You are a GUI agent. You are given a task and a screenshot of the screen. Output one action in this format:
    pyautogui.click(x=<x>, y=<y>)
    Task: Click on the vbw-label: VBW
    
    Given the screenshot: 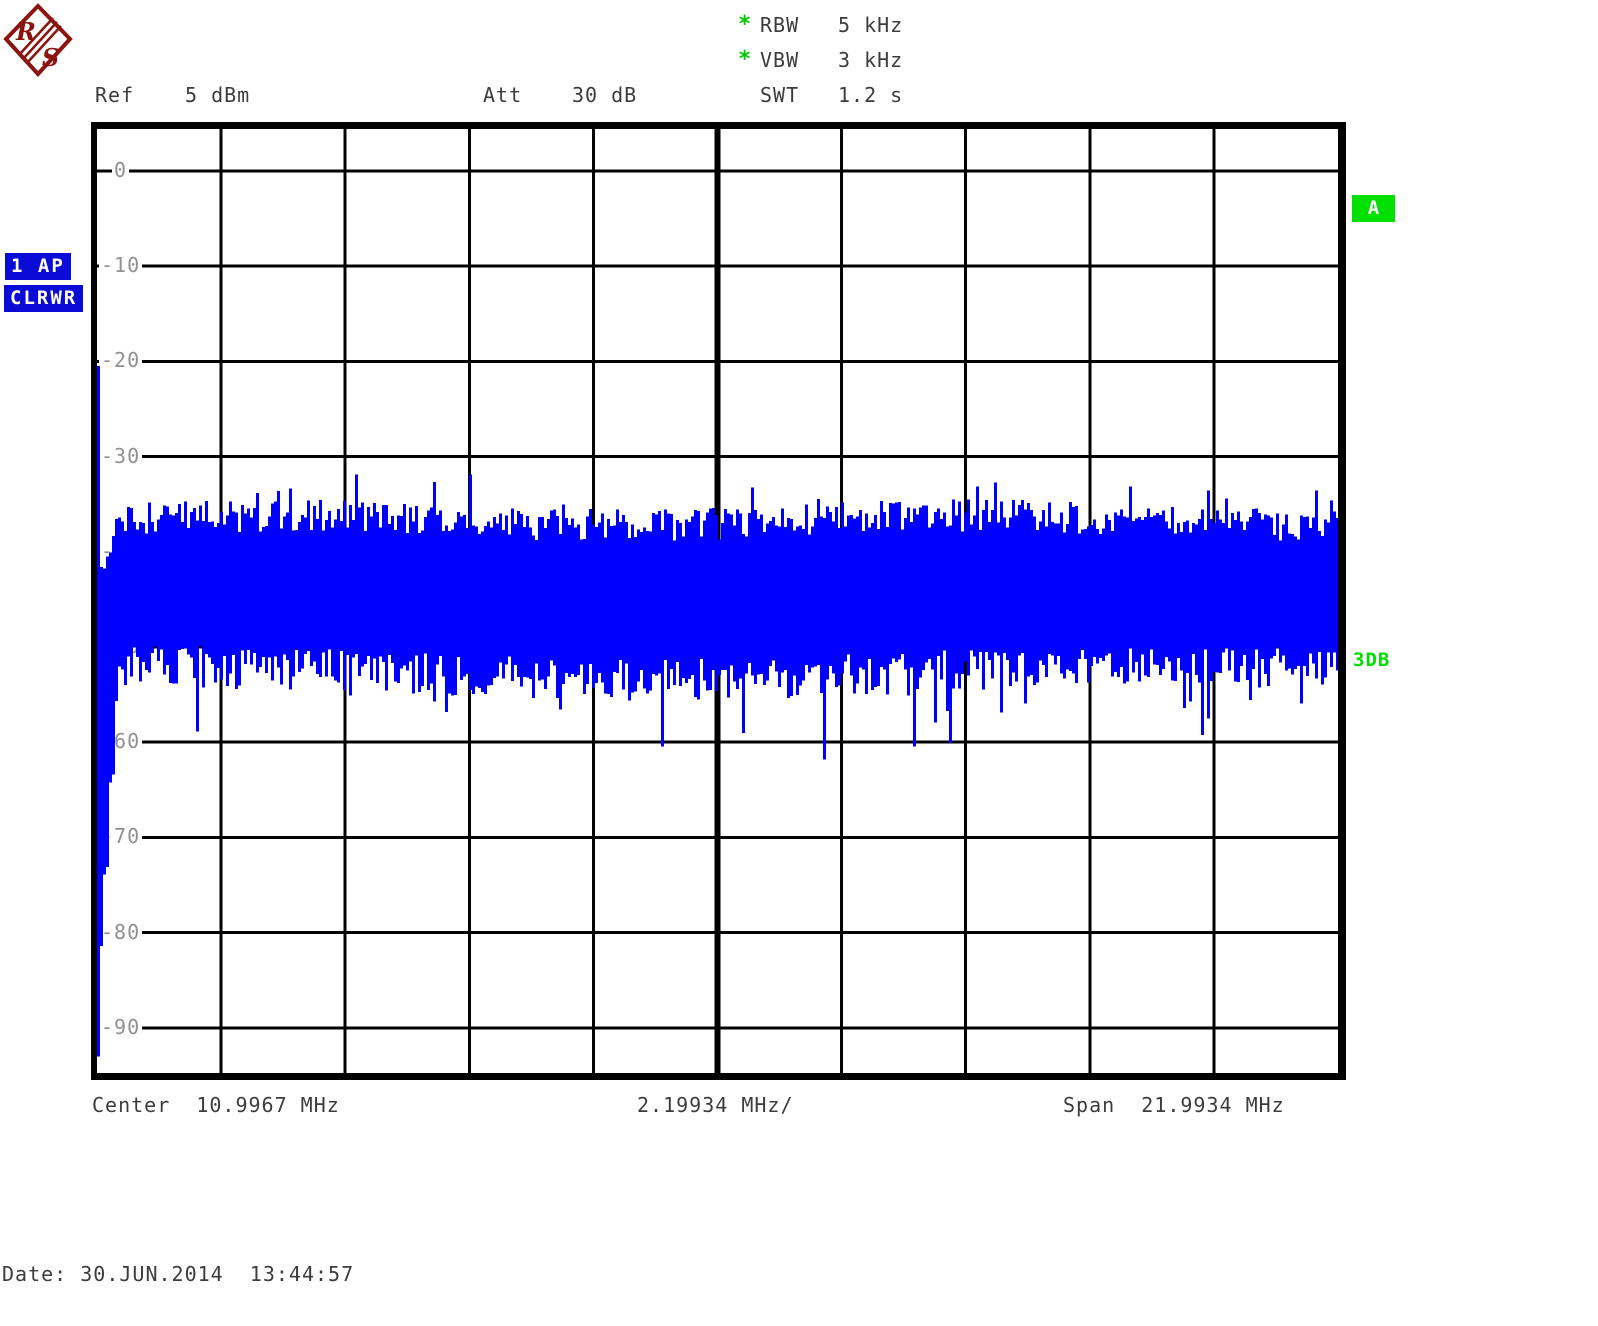 What is the action you would take?
    pyautogui.click(x=780, y=60)
    